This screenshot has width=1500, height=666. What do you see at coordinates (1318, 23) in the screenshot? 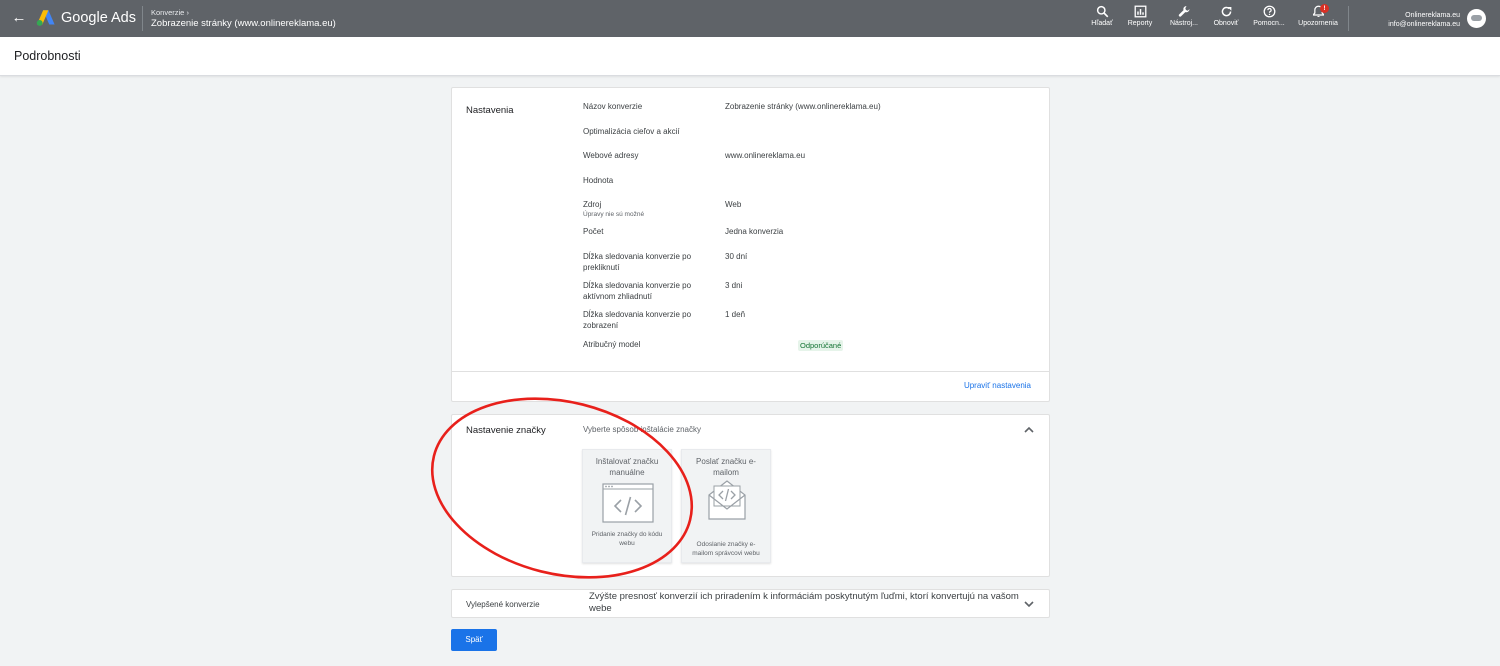
I see `notifications-label: Upozornenia` at bounding box center [1318, 23].